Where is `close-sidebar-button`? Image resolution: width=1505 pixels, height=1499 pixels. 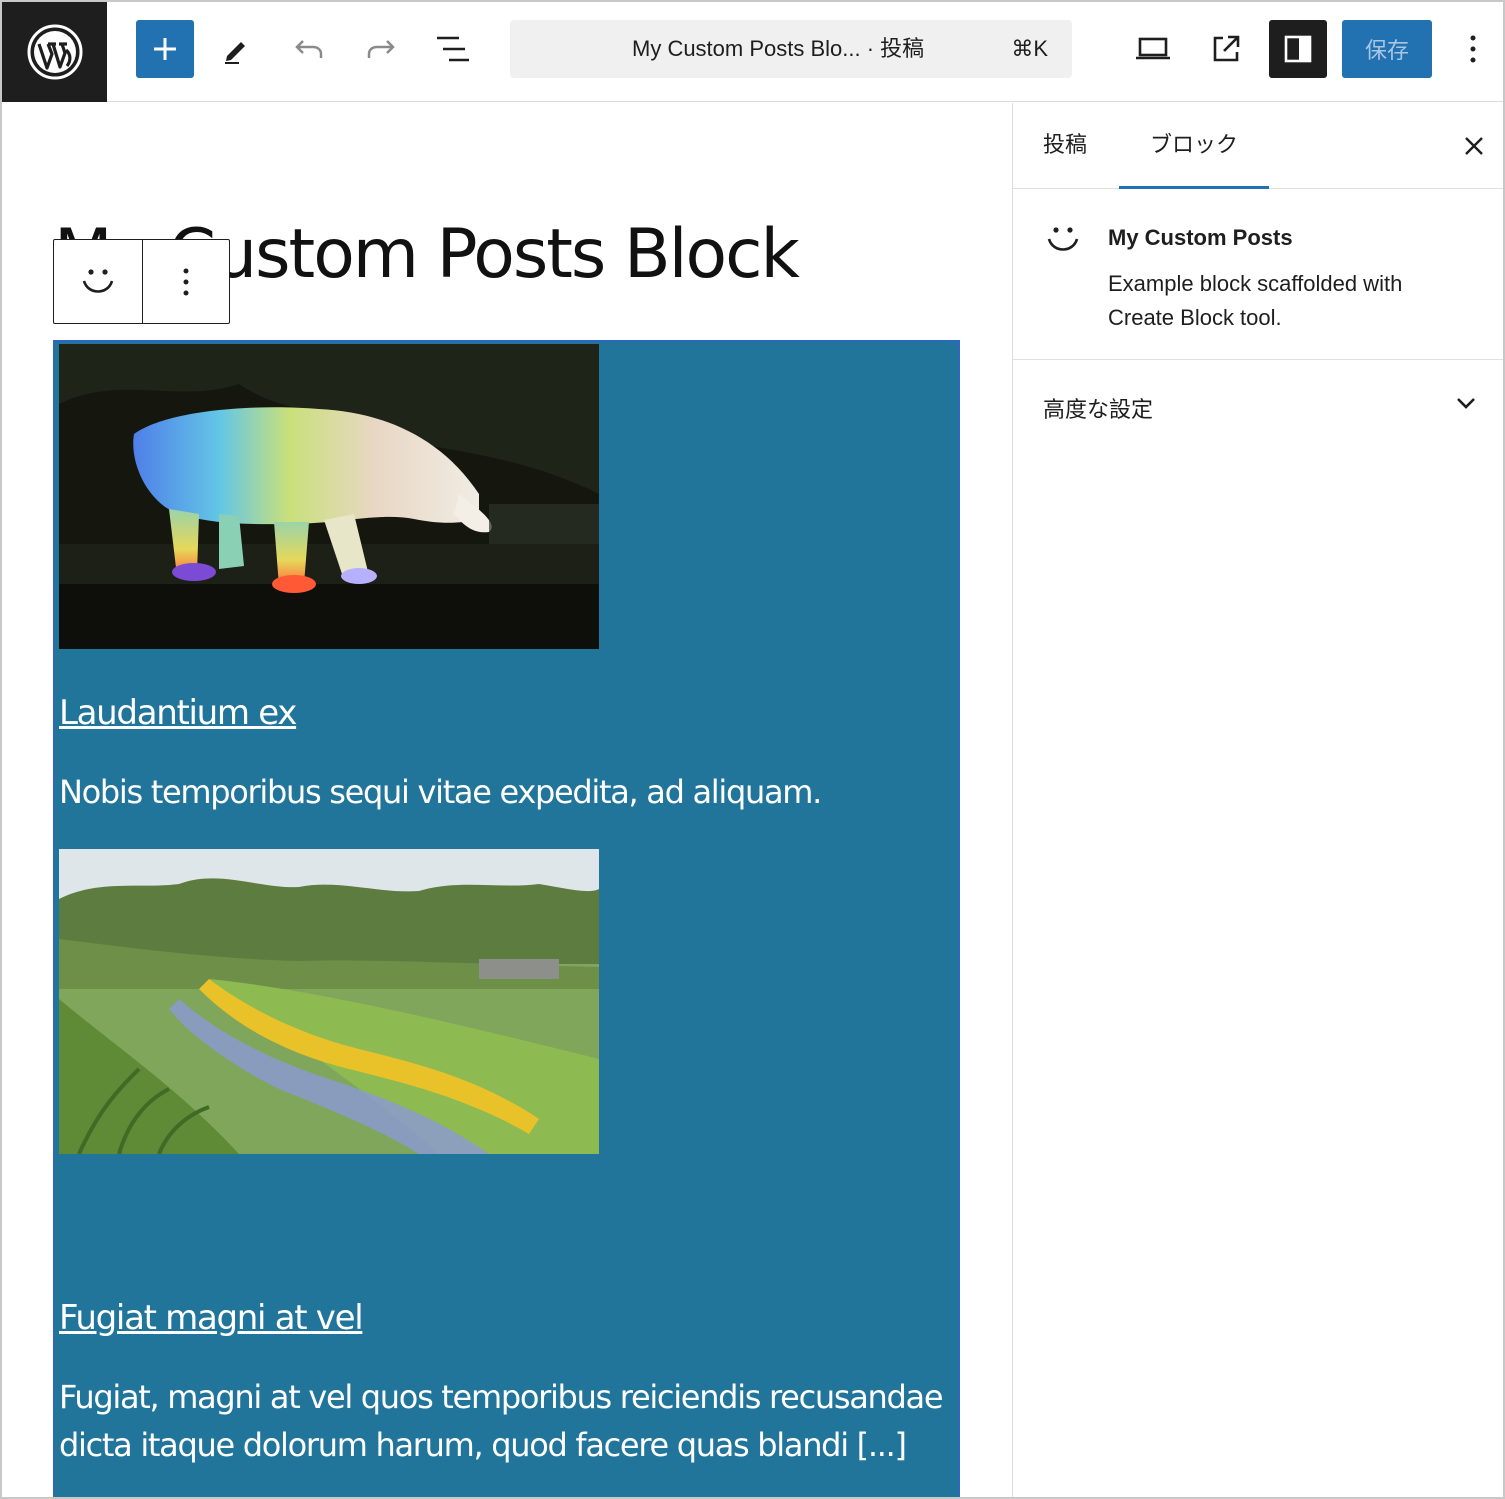 close-sidebar-button is located at coordinates (1474, 146).